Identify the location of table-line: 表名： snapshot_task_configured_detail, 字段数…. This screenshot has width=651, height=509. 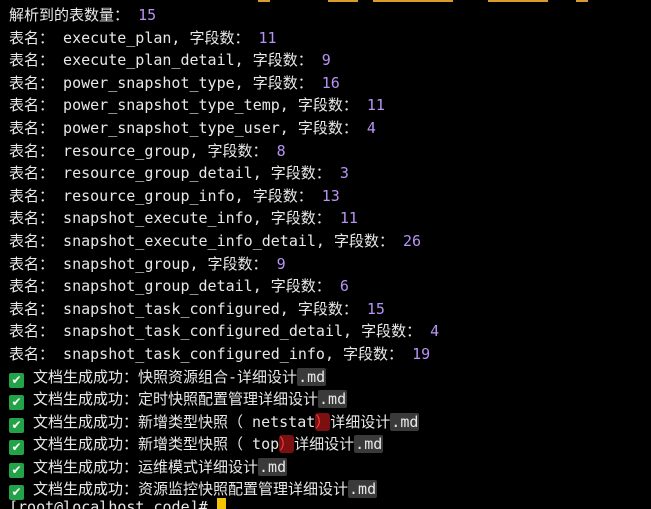
(224, 331).